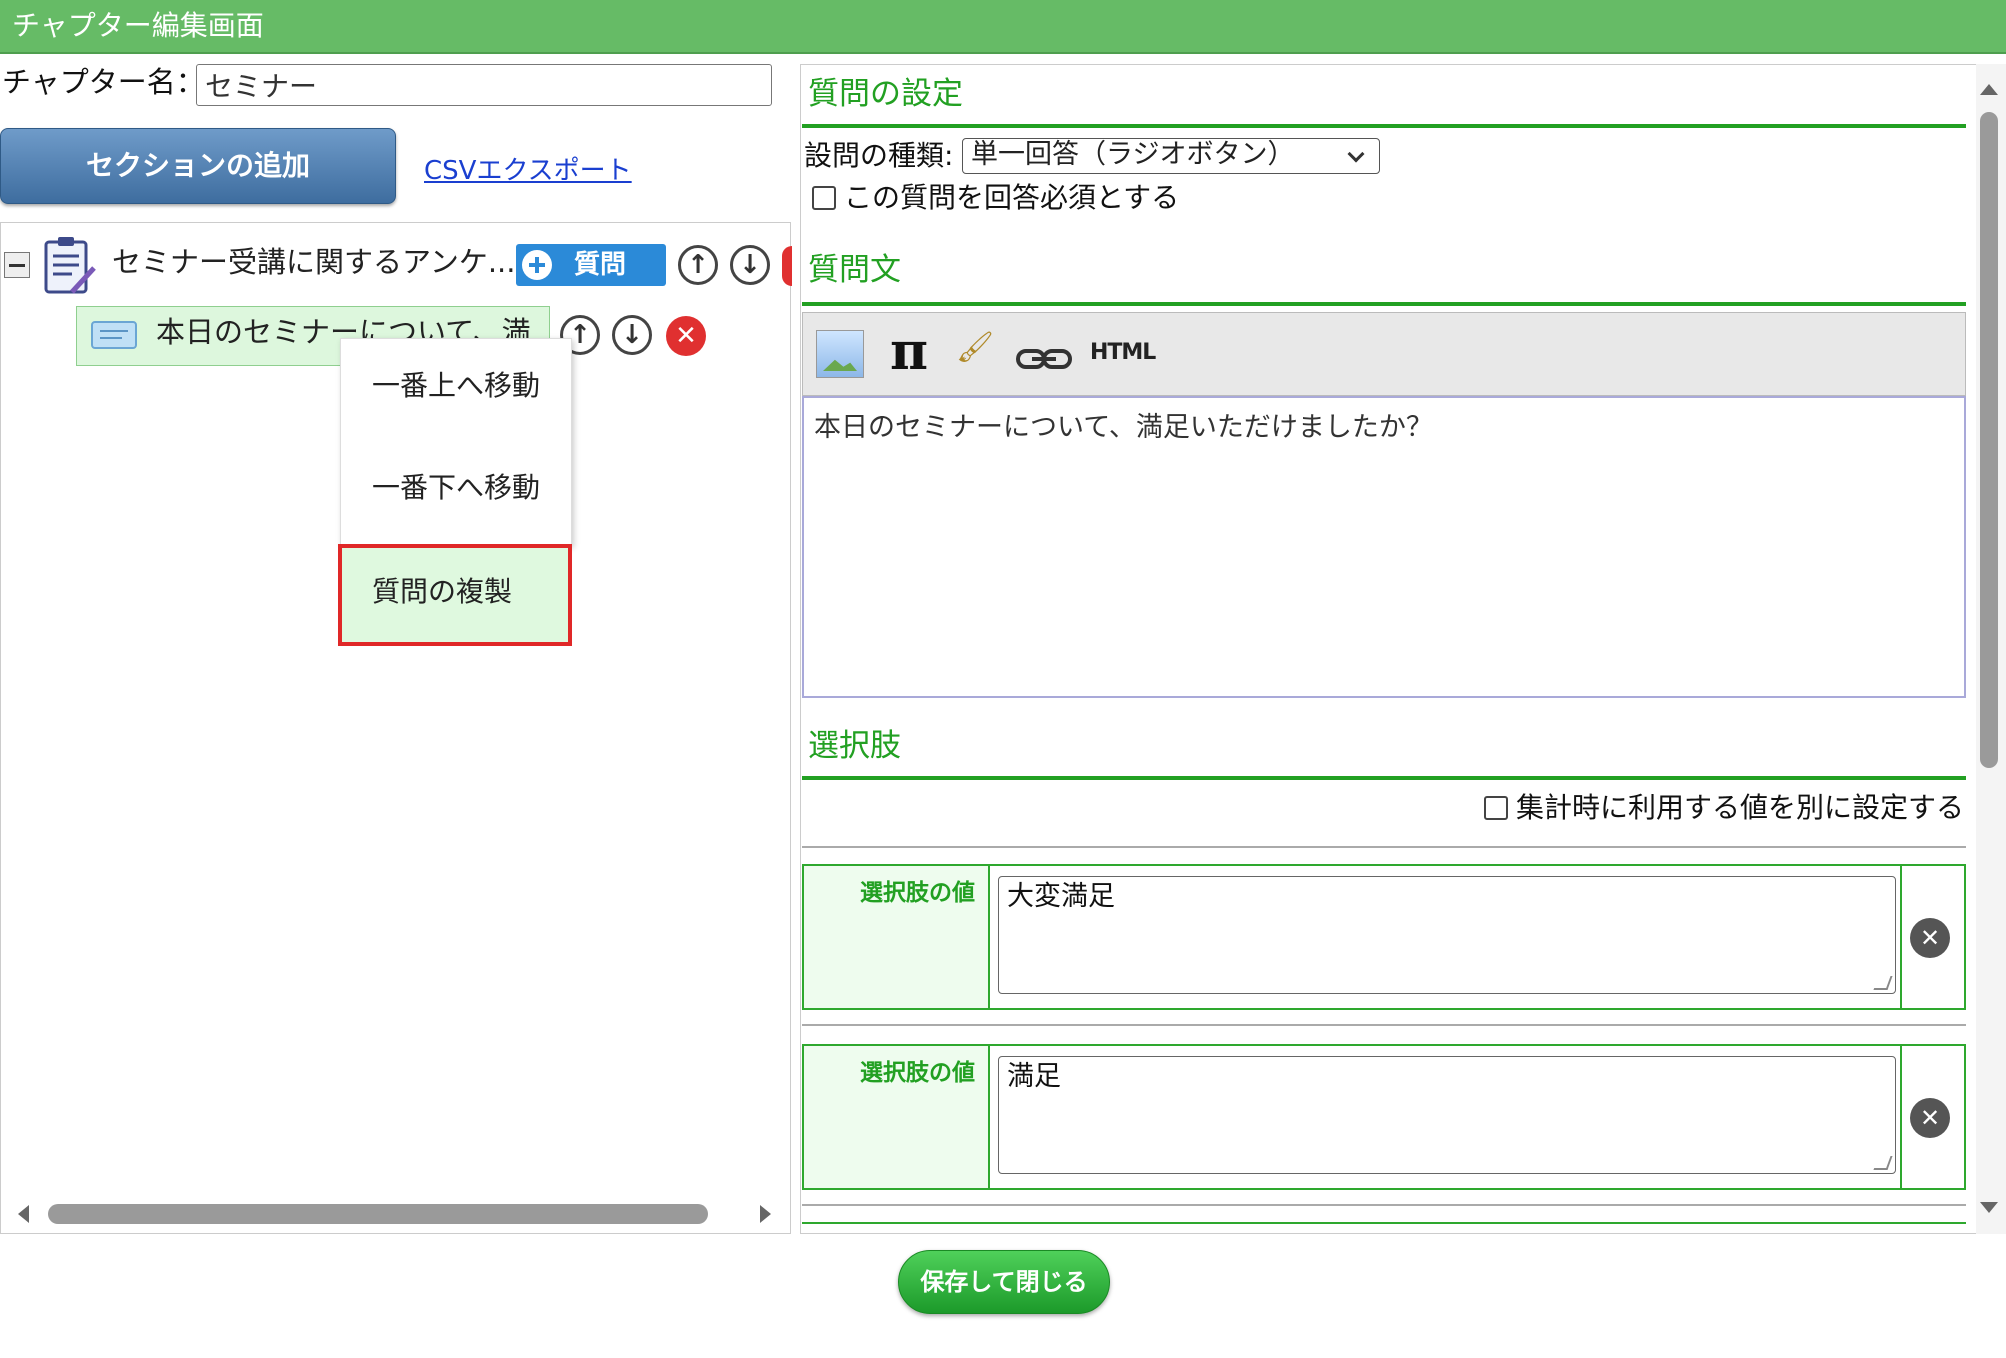 The width and height of the screenshot is (2006, 1358). Describe the element at coordinates (854, 746) in the screenshot. I see `choices-heading: 選択肢` at that location.